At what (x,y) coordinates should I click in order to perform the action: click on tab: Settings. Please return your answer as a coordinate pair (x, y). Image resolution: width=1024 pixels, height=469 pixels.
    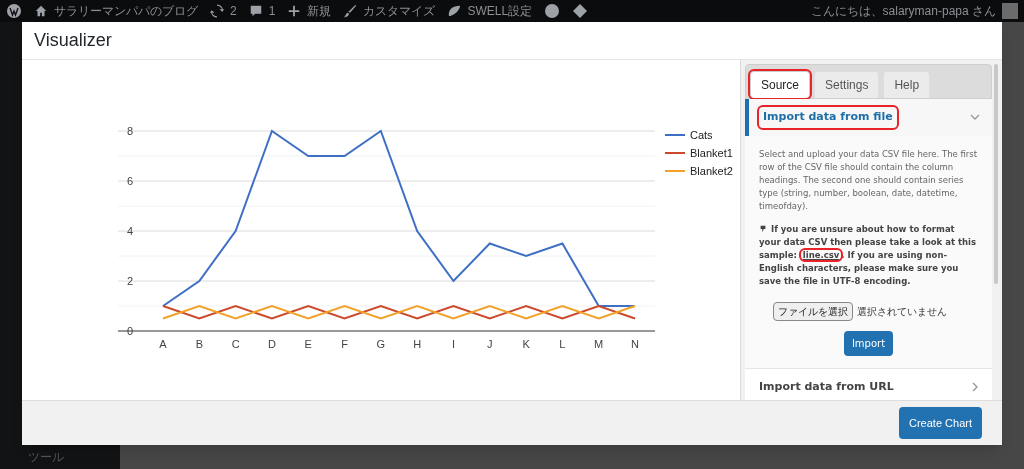
    Looking at the image, I should click on (847, 84).